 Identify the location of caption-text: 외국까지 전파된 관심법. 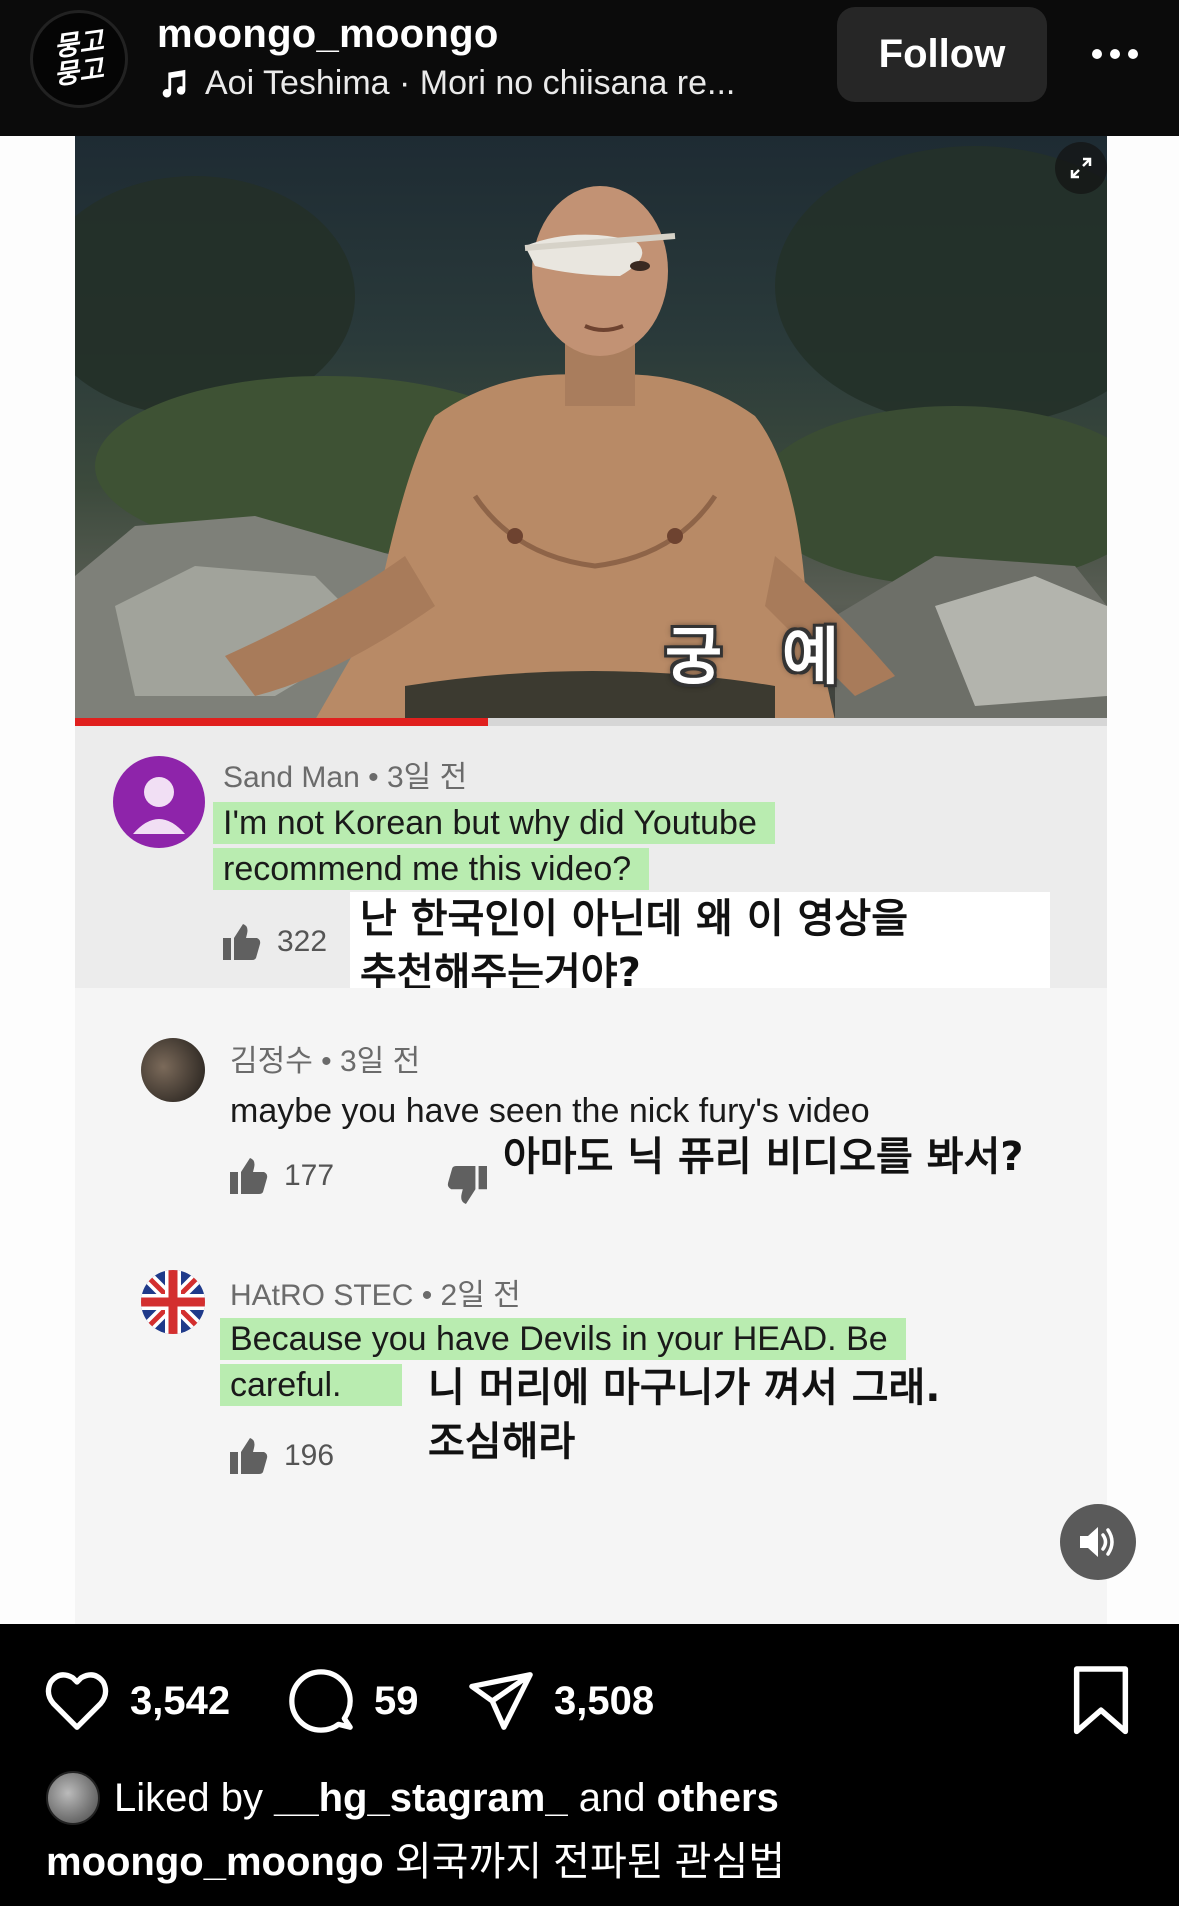
(590, 1862).